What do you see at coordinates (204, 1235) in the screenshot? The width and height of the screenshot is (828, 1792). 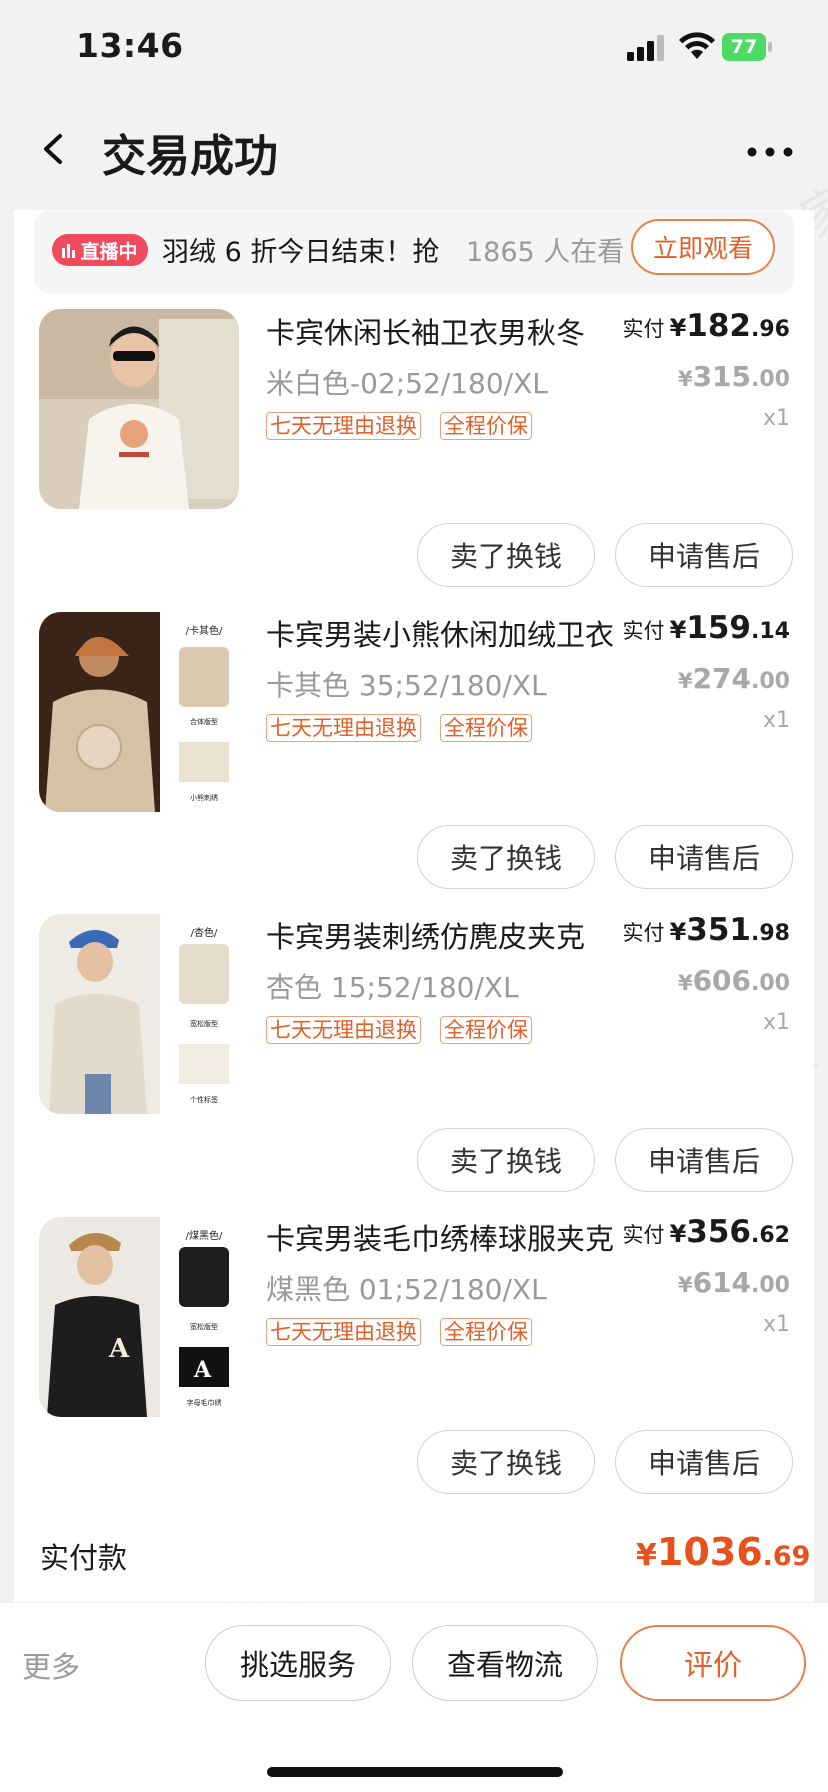 I see `thumb-caption-color: /煤黑色/` at bounding box center [204, 1235].